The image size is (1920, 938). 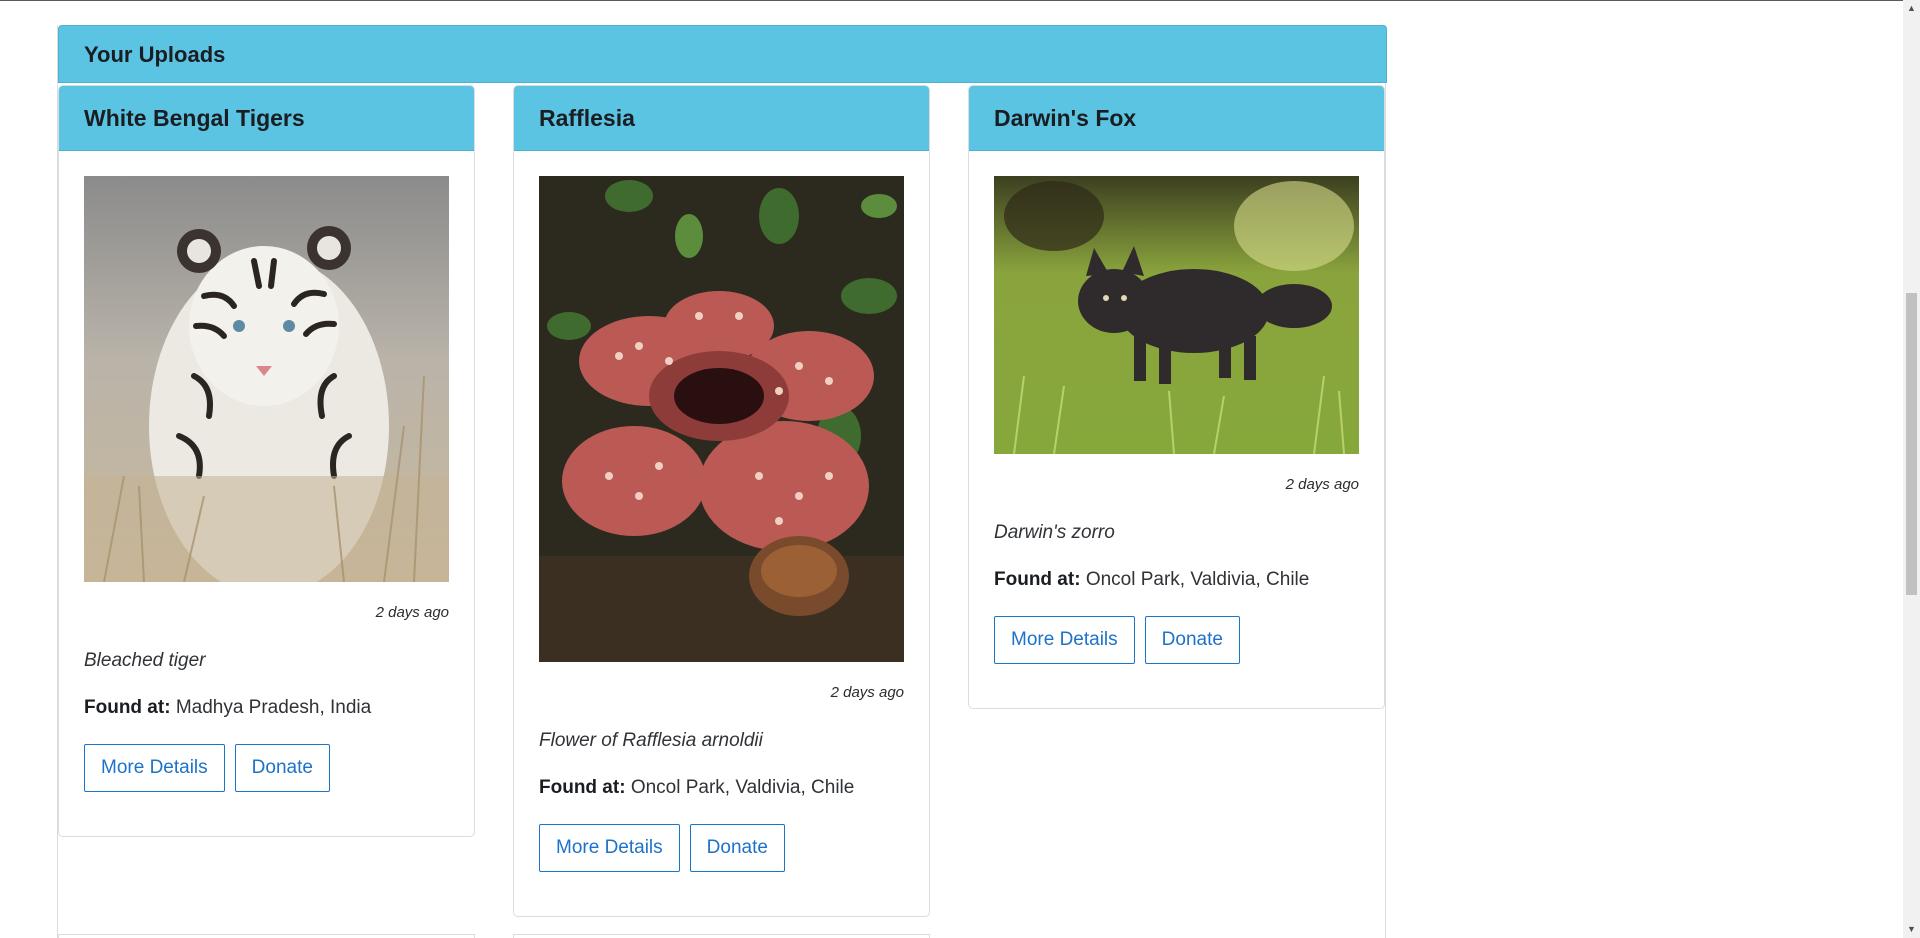 I want to click on vertical-scrollbar: ▲ ▼, so click(x=1911, y=469).